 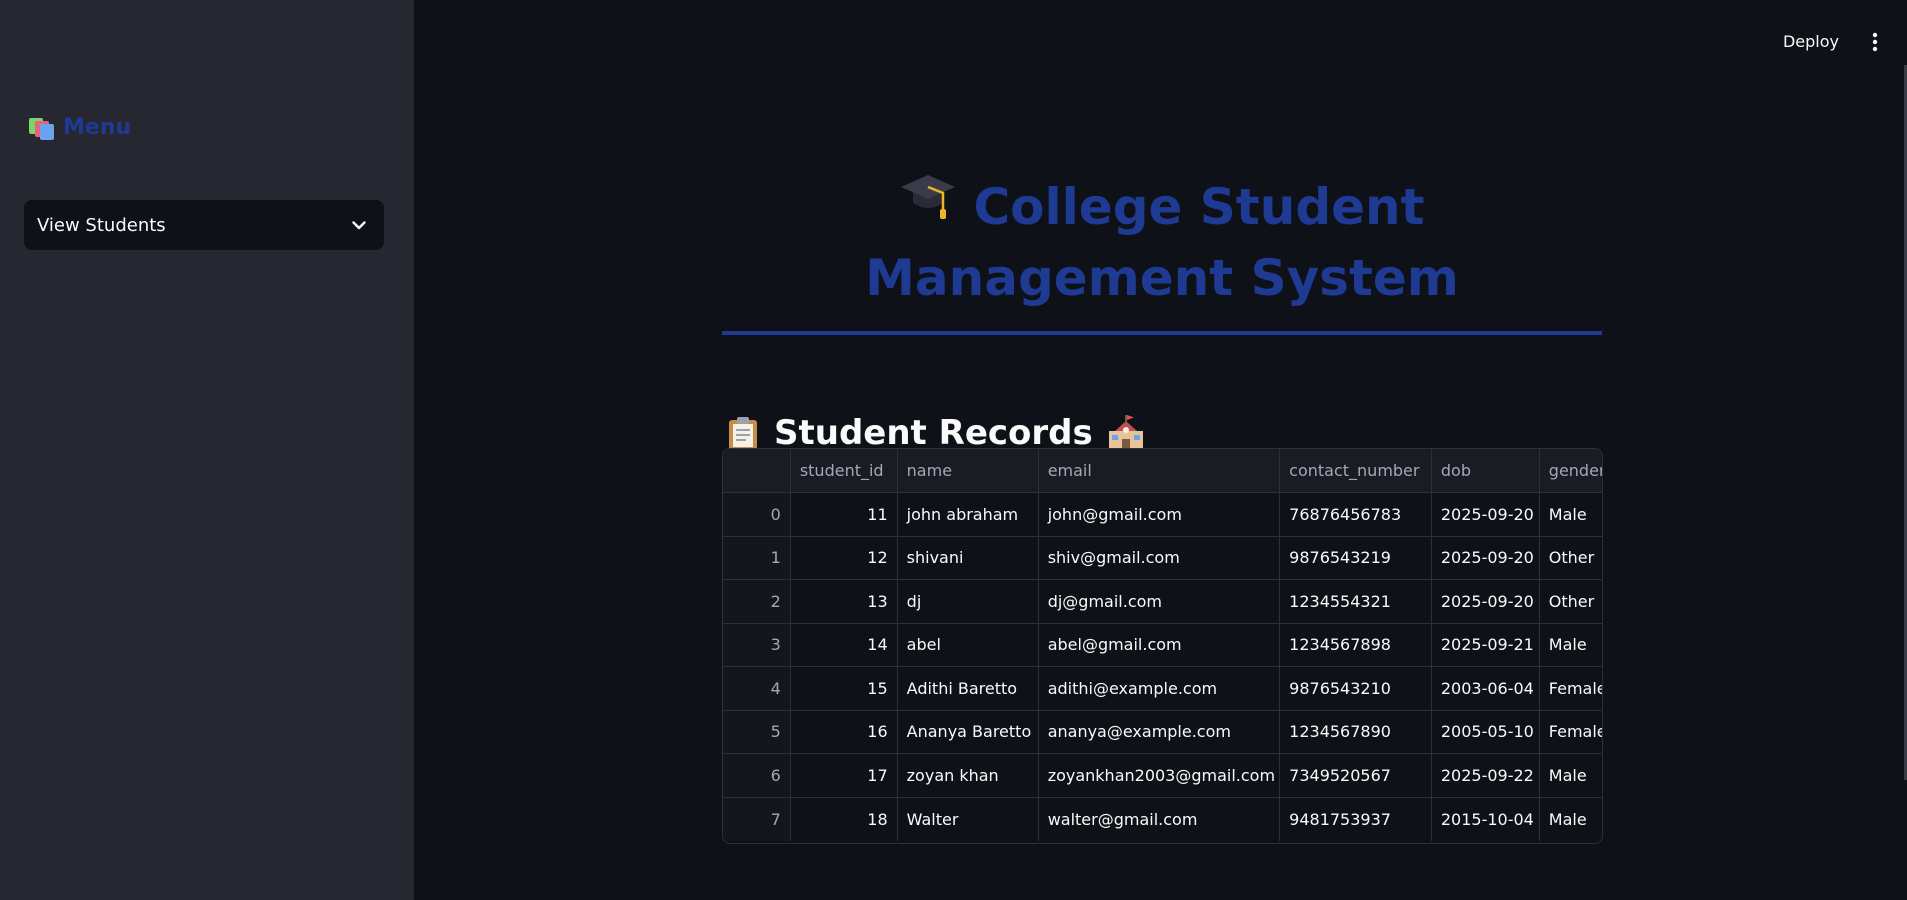 What do you see at coordinates (844, 471) in the screenshot?
I see `column-header: student_id` at bounding box center [844, 471].